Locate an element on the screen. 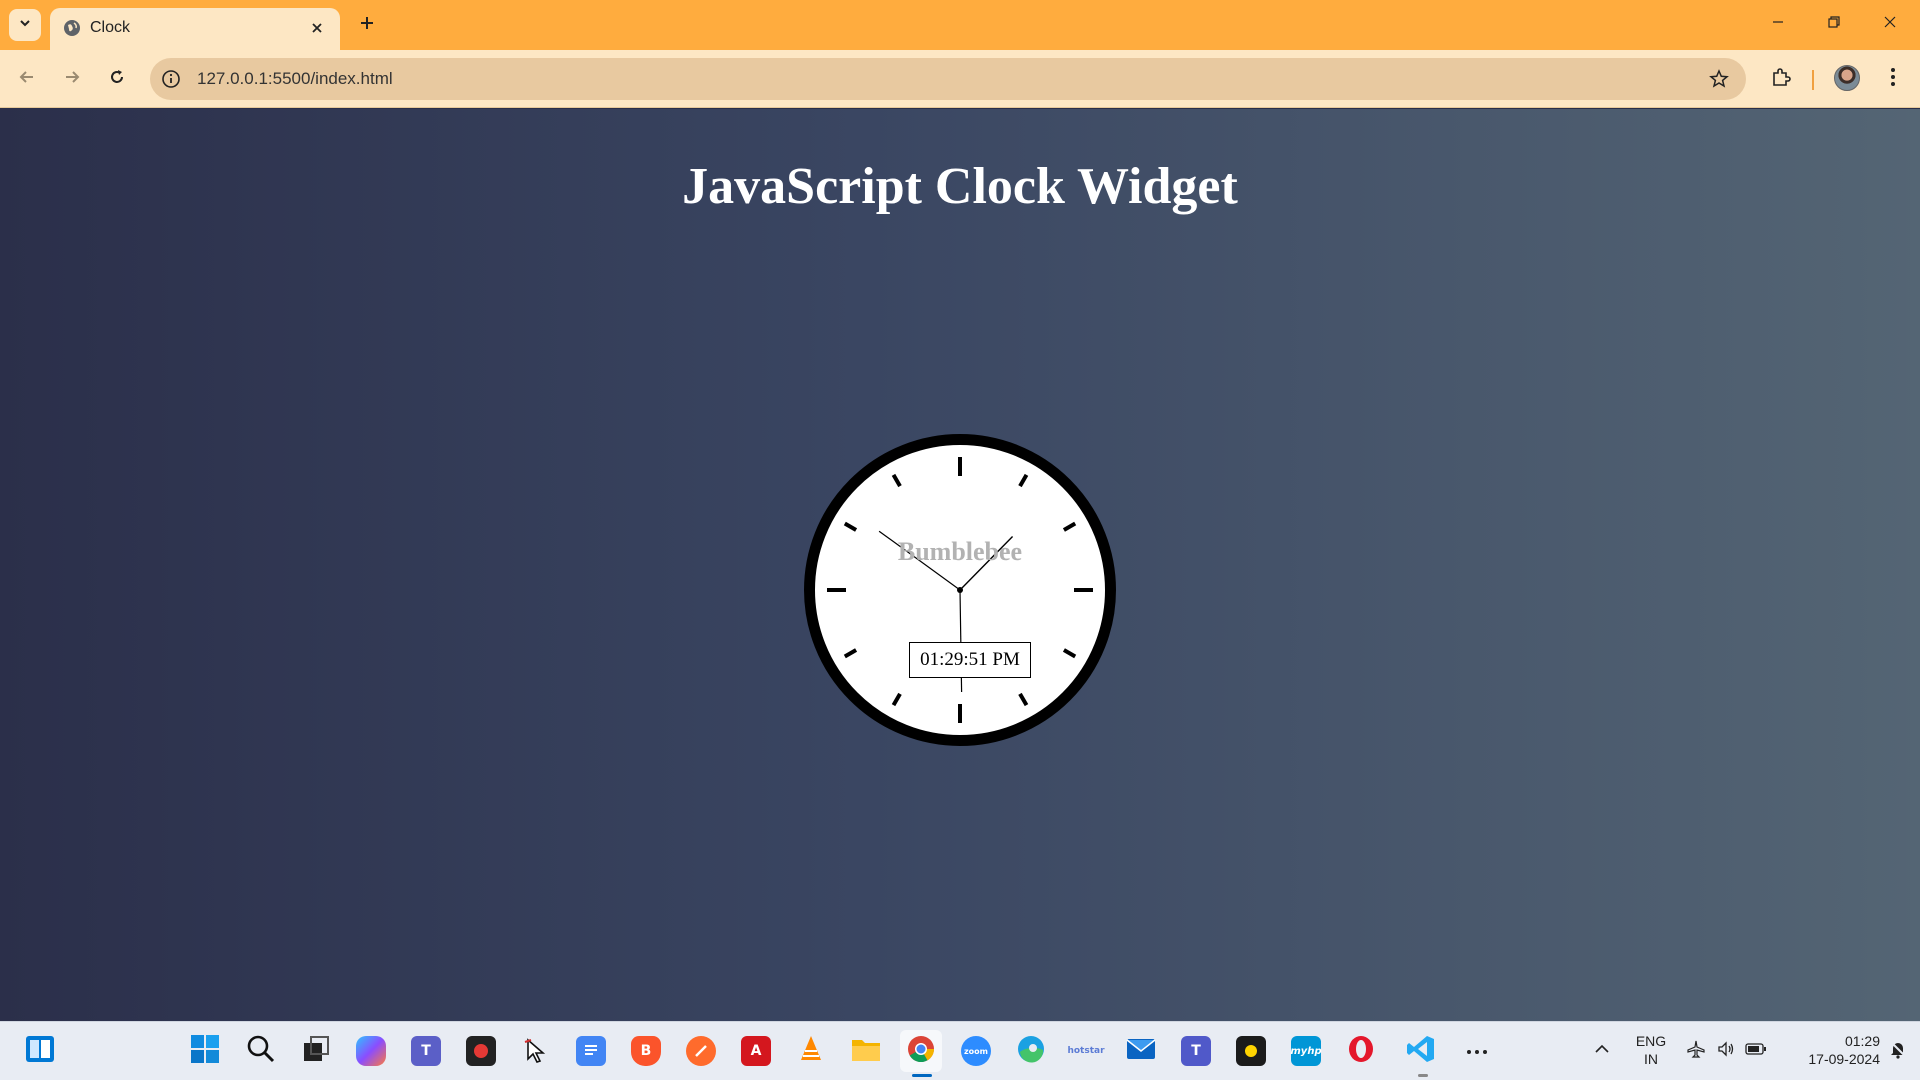 This screenshot has width=1920, height=1080. close-window-button is located at coordinates (1890, 24).